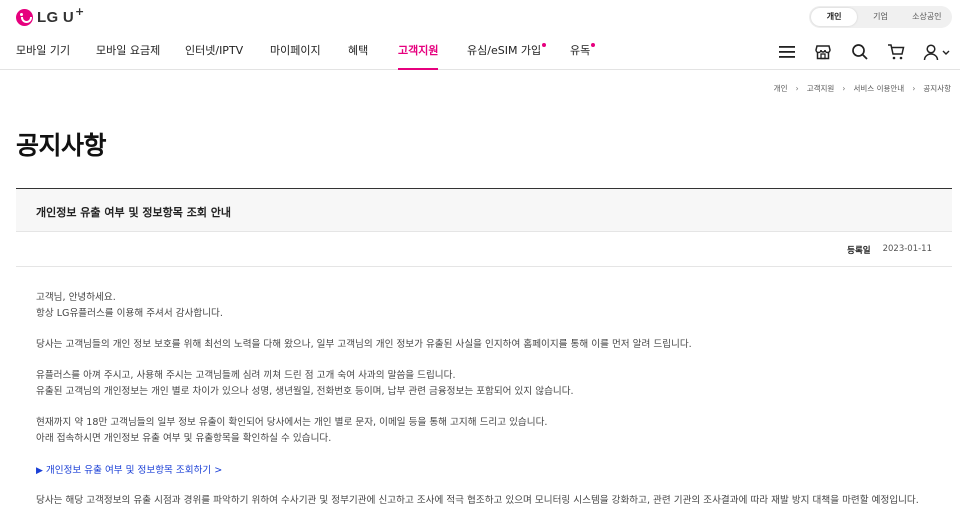 The height and width of the screenshot is (526, 960). I want to click on nav-mypage: 마이페이지, so click(295, 52).